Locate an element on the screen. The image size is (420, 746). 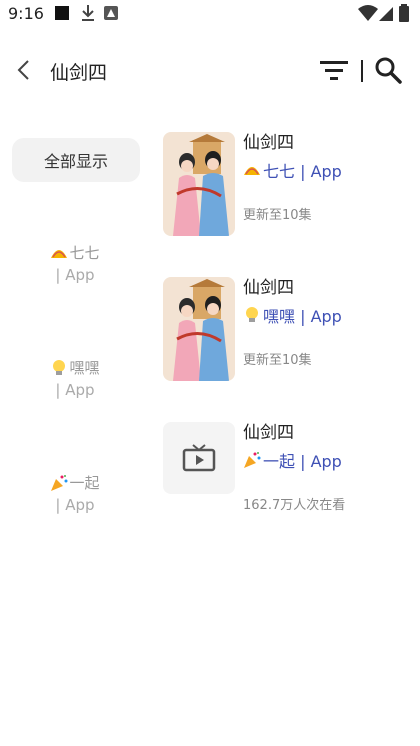
result-source-text: 嘿嘿 | App is located at coordinates (302, 316).